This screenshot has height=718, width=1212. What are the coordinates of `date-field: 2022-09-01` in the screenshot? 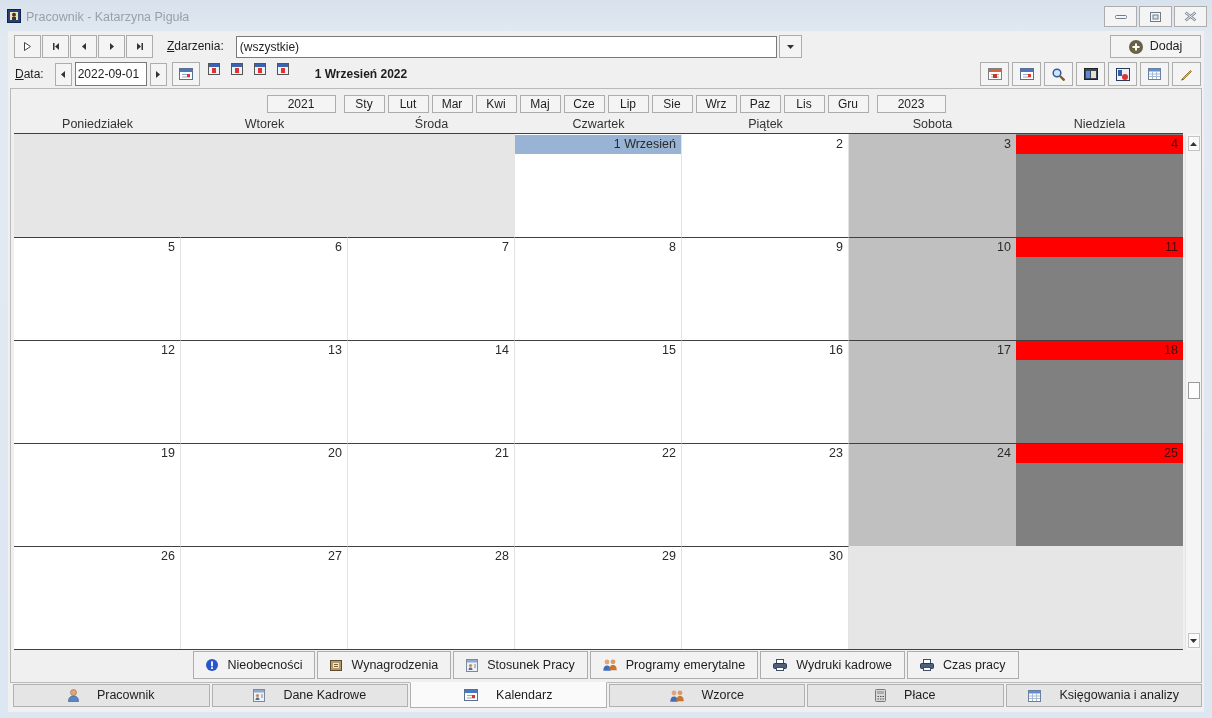 It's located at (110, 74).